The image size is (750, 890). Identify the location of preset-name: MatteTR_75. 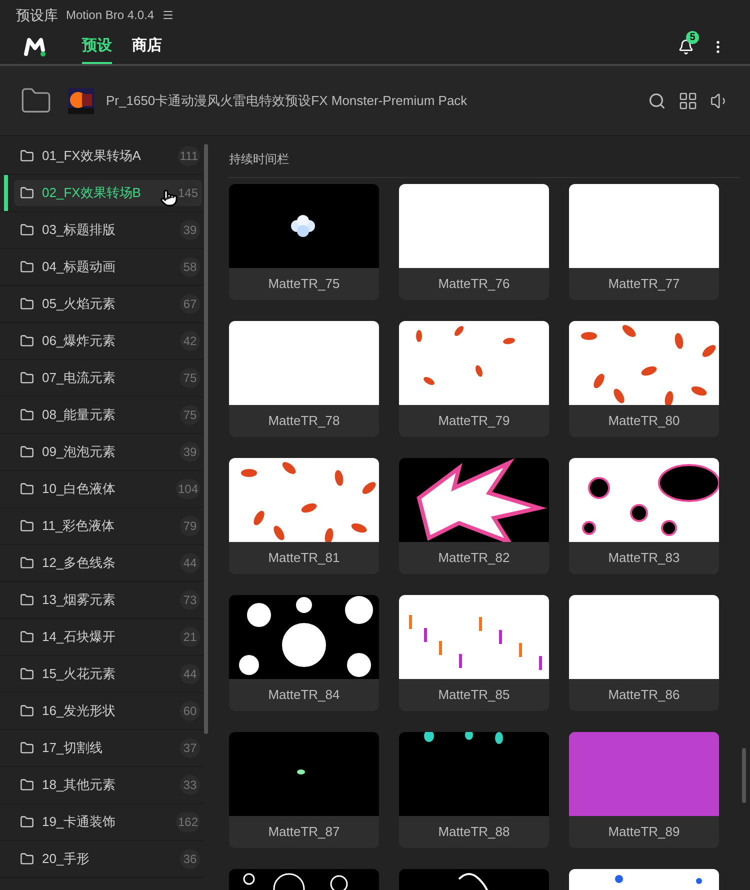
(304, 284).